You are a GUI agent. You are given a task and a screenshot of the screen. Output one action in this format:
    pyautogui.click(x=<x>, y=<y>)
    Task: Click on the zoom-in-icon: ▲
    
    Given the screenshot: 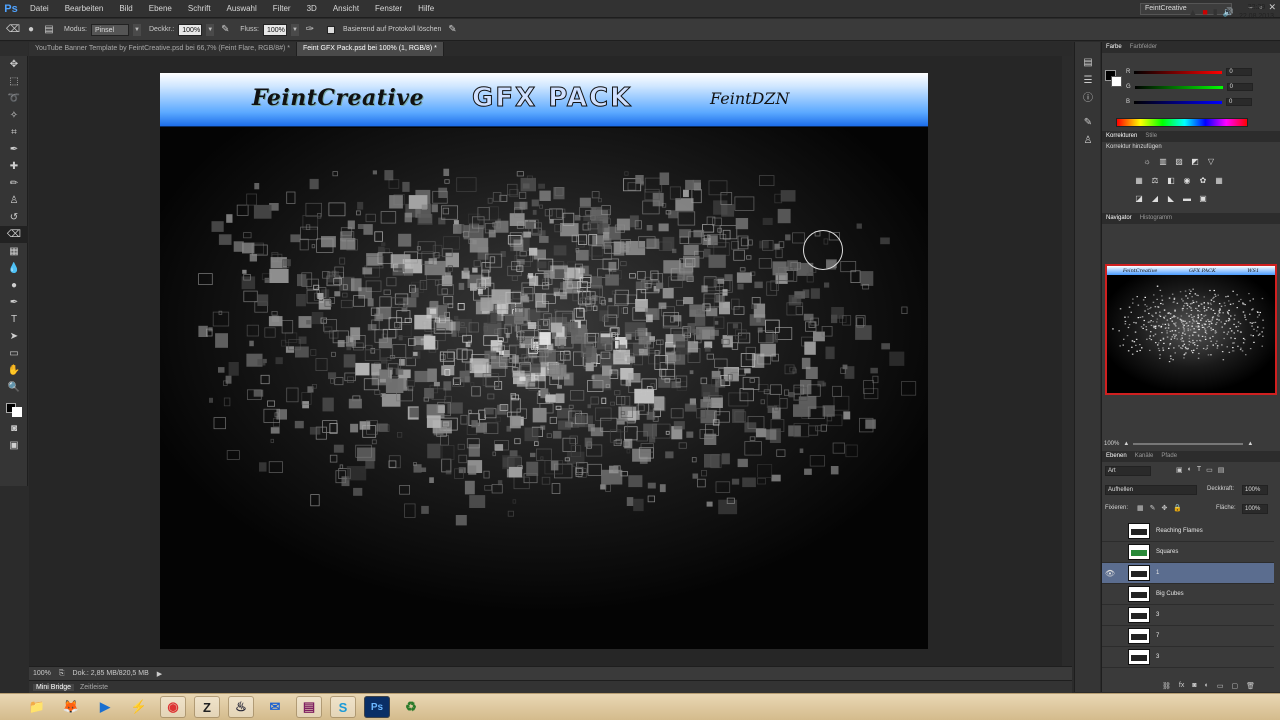 What is the action you would take?
    pyautogui.click(x=1250, y=444)
    